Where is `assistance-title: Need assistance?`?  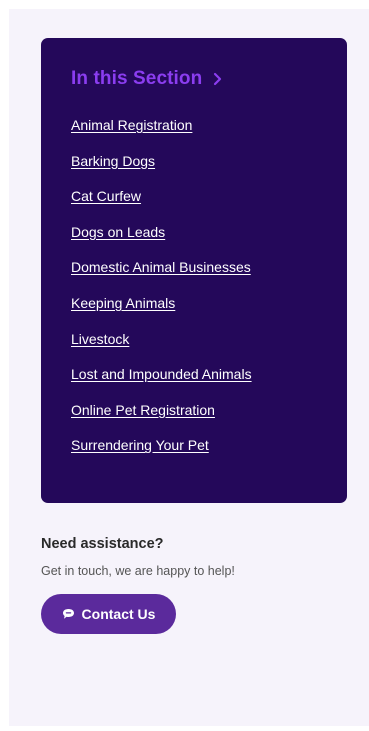 assistance-title: Need assistance? is located at coordinates (102, 544).